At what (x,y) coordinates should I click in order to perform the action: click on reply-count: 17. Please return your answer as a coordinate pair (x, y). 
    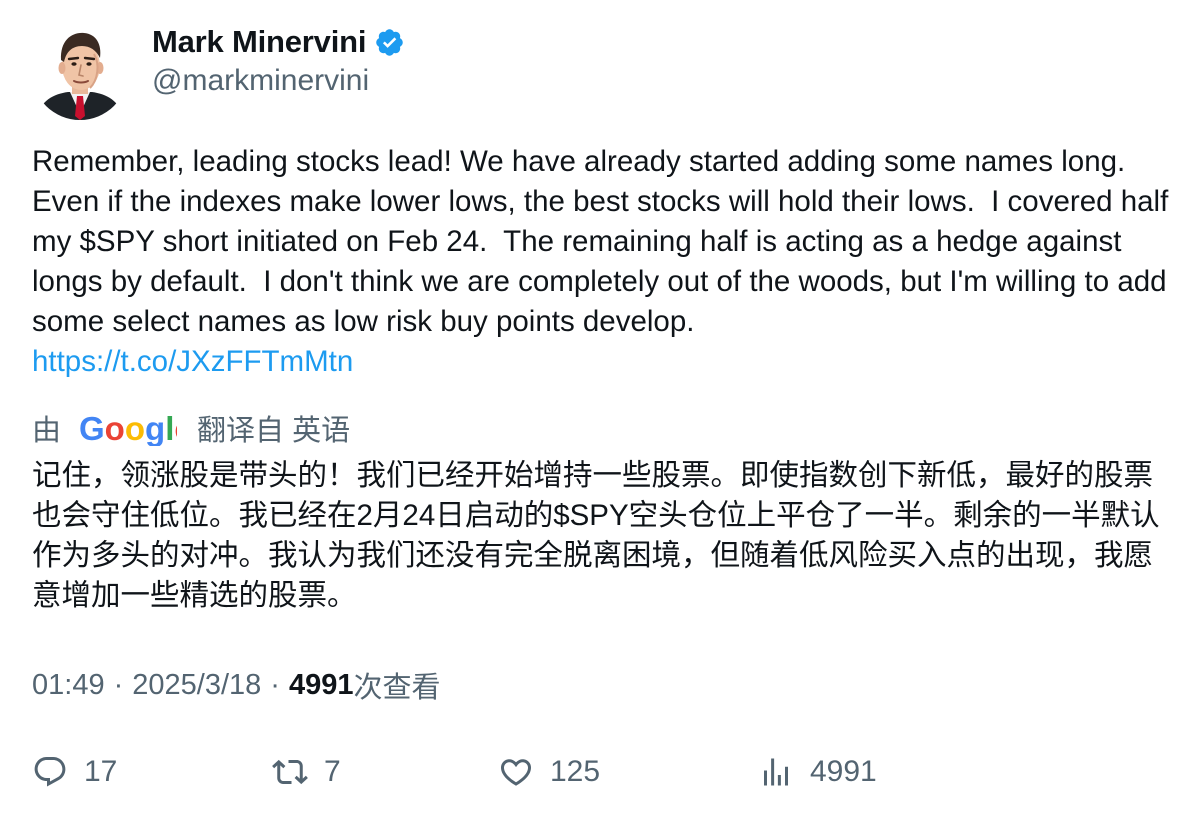
    Looking at the image, I should click on (101, 771).